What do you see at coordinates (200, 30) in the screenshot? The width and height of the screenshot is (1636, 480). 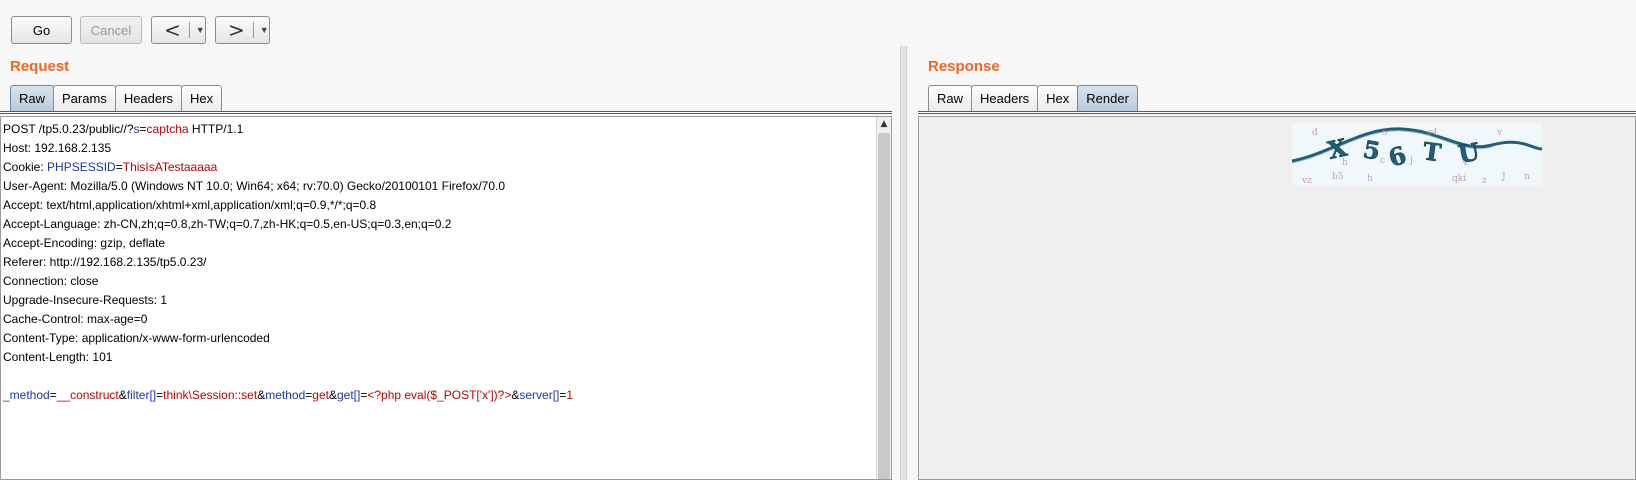 I see `back-dropdown-icon: ▼` at bounding box center [200, 30].